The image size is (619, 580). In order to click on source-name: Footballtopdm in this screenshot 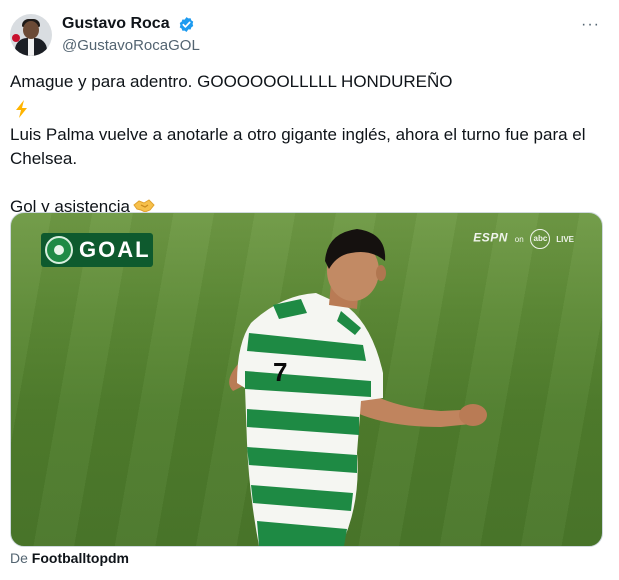, I will do `click(80, 558)`.